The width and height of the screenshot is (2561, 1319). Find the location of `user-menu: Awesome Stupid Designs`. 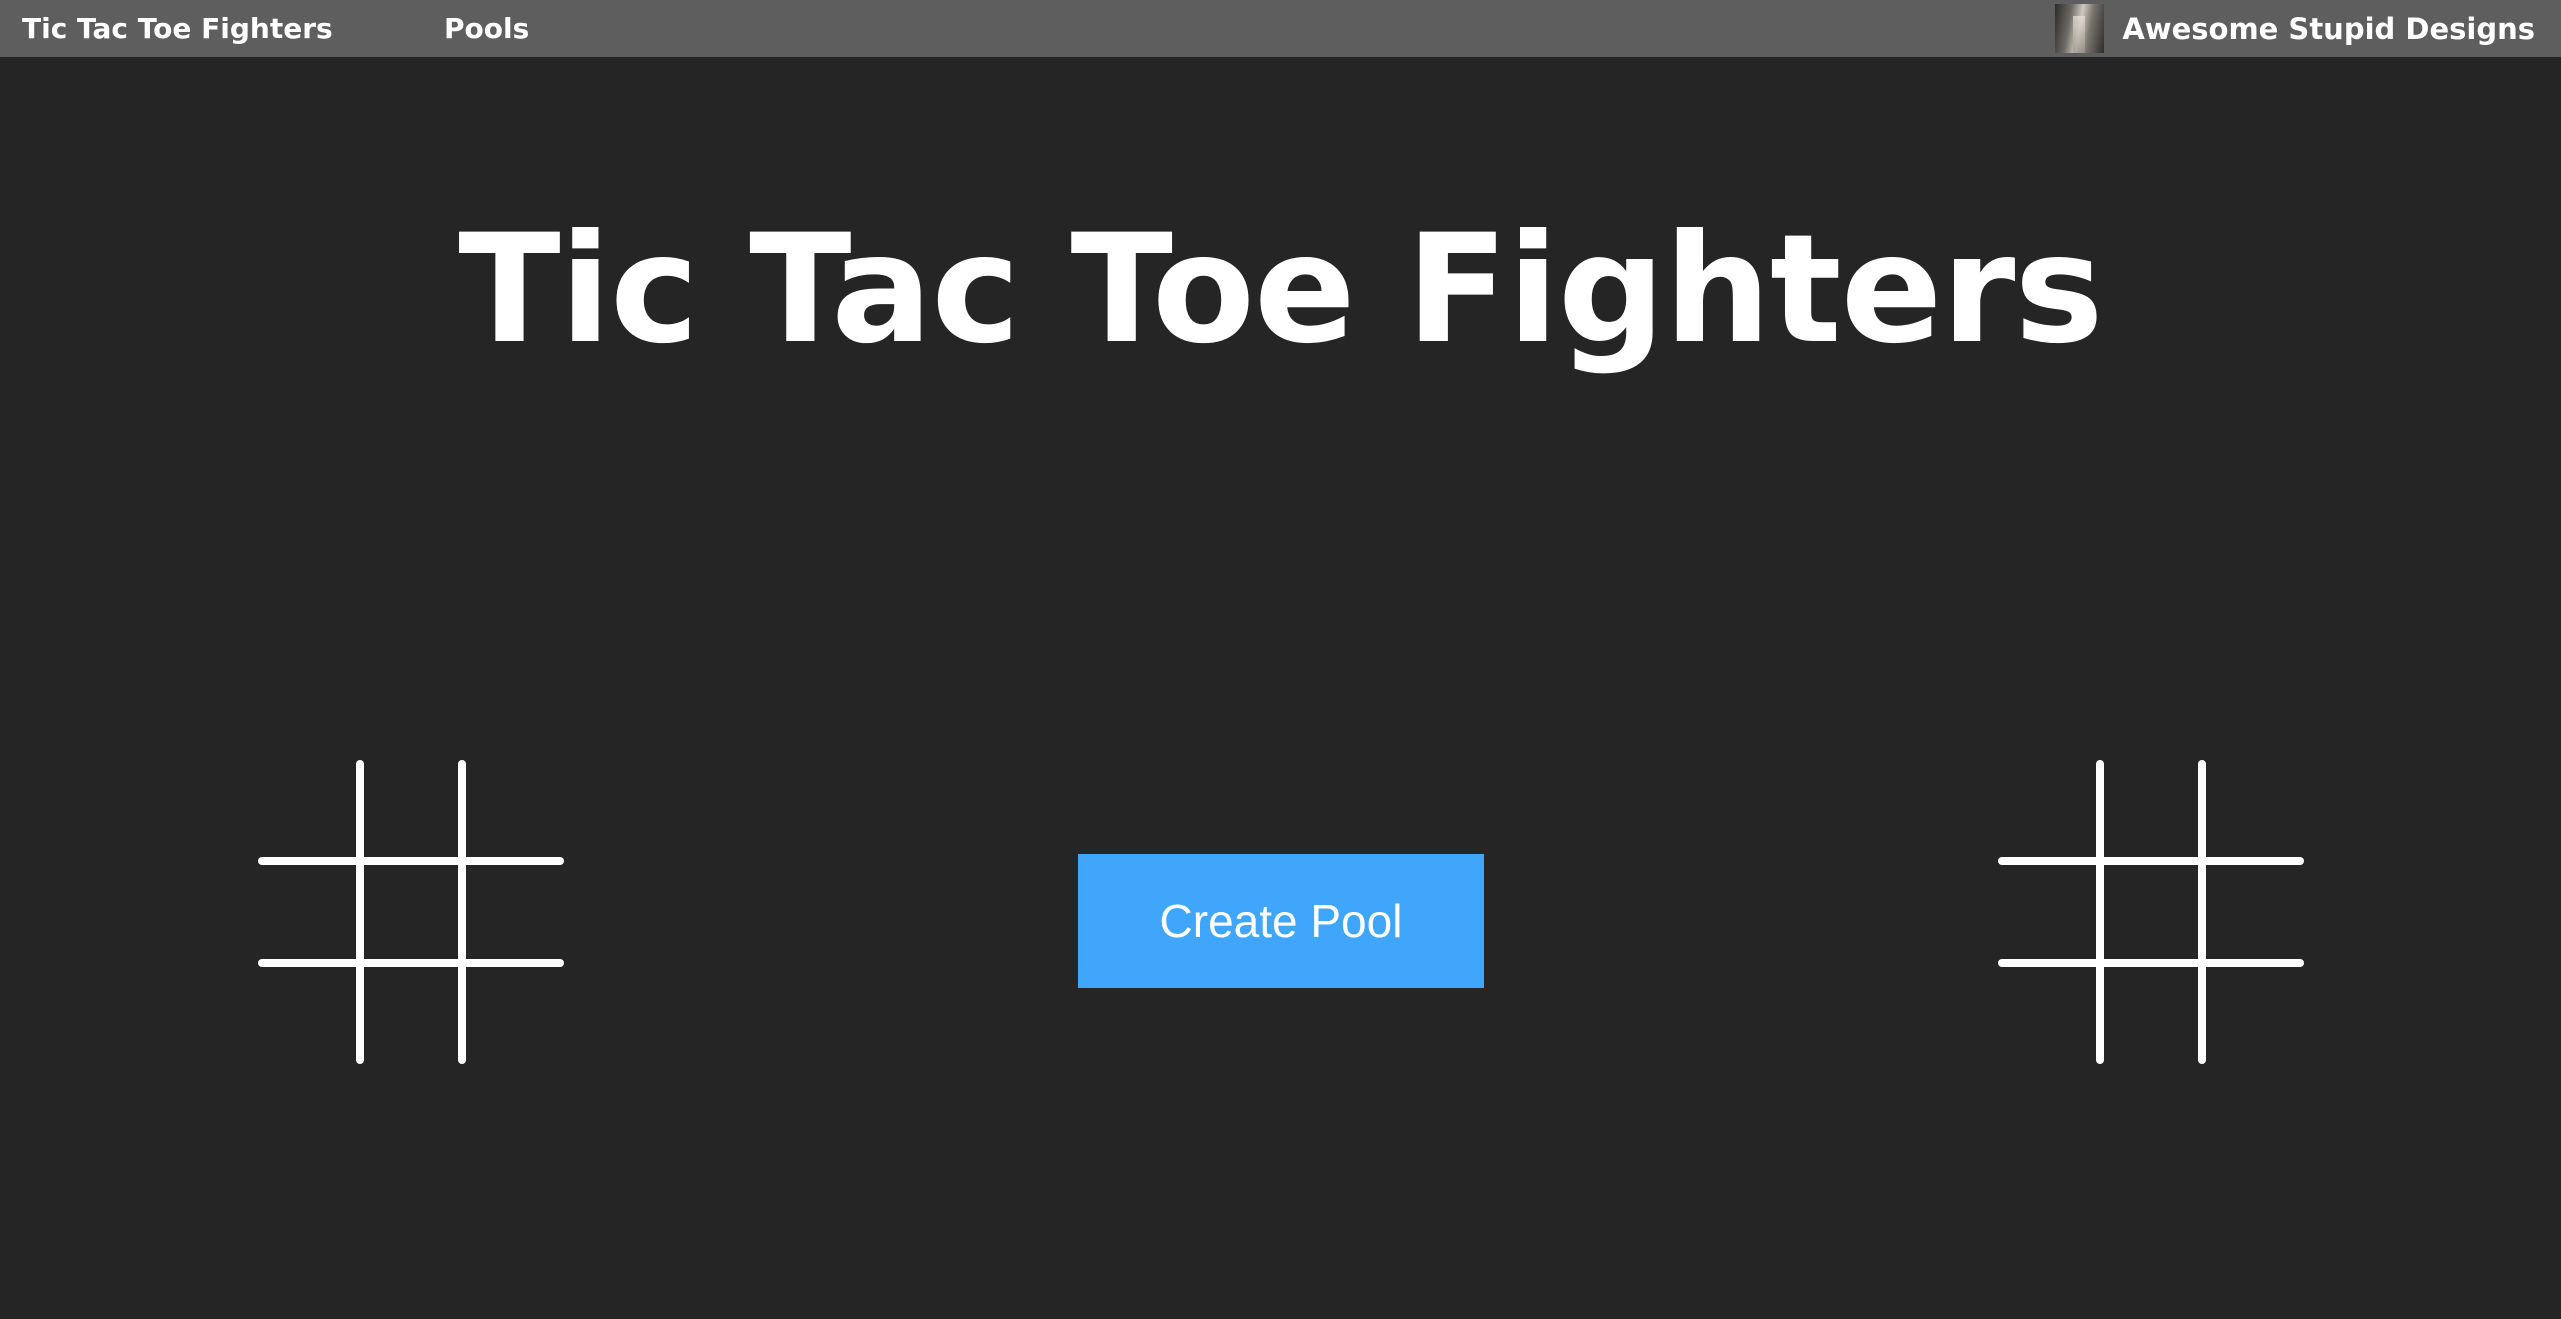

user-menu: Awesome Stupid Designs is located at coordinates (2295, 28).